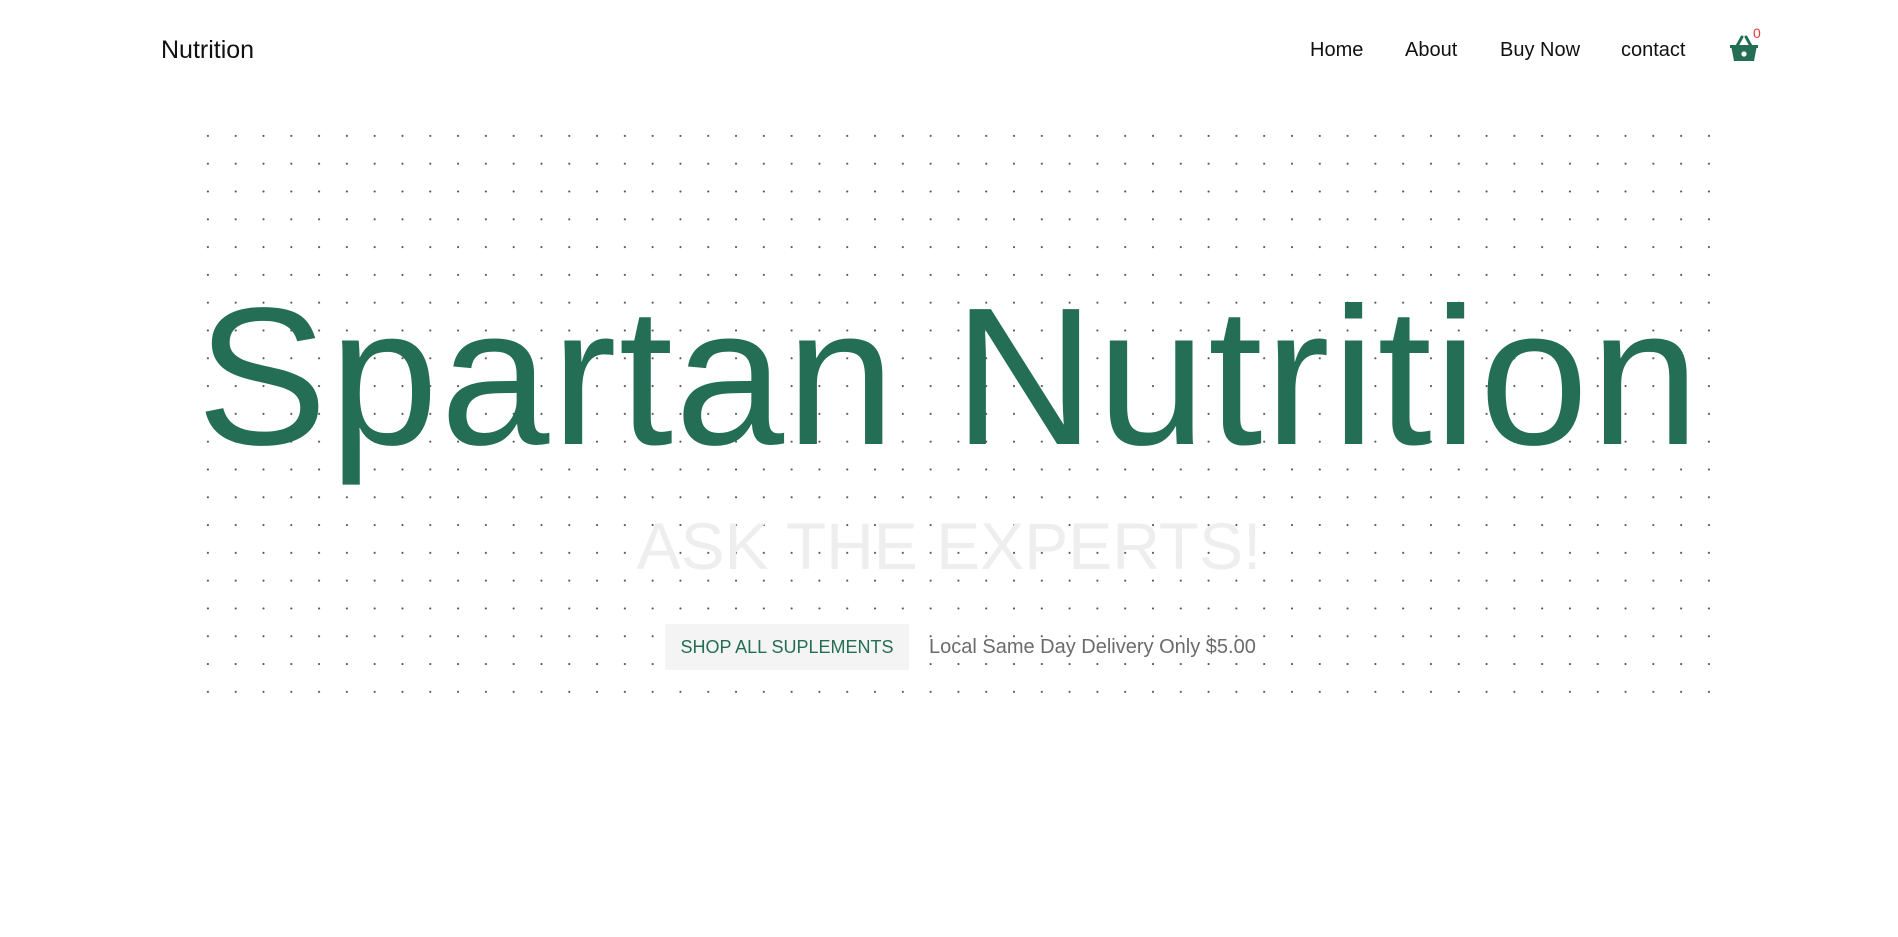  Describe the element at coordinates (1431, 50) in the screenshot. I see `nav-about: About` at that location.